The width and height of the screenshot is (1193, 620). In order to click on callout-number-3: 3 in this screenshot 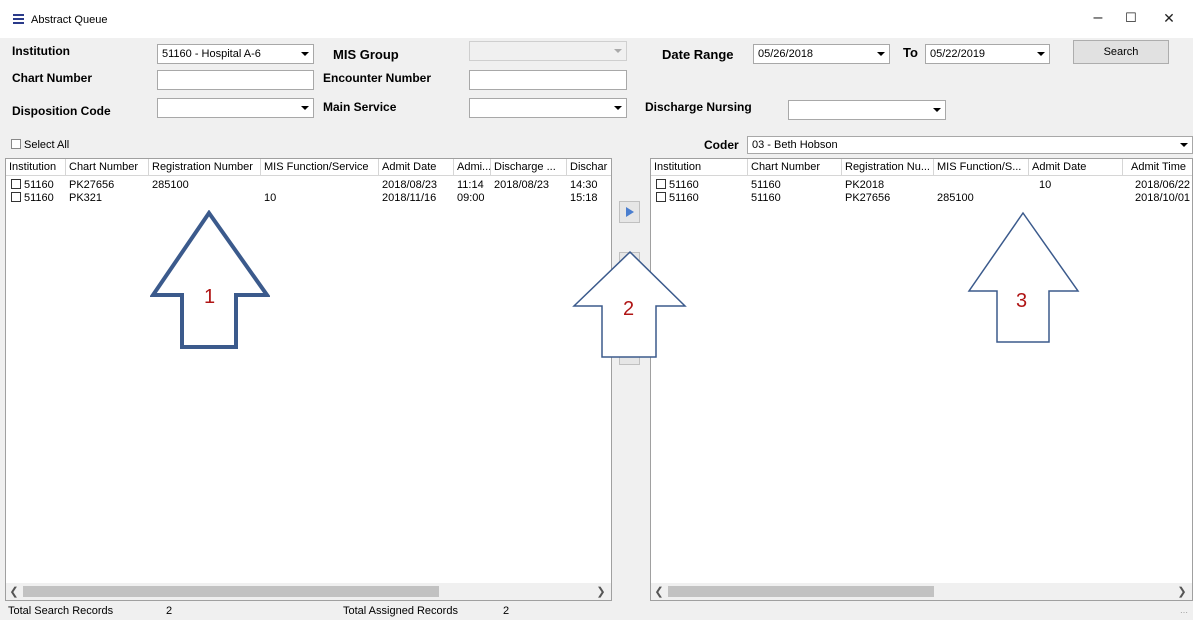, I will do `click(1022, 301)`.